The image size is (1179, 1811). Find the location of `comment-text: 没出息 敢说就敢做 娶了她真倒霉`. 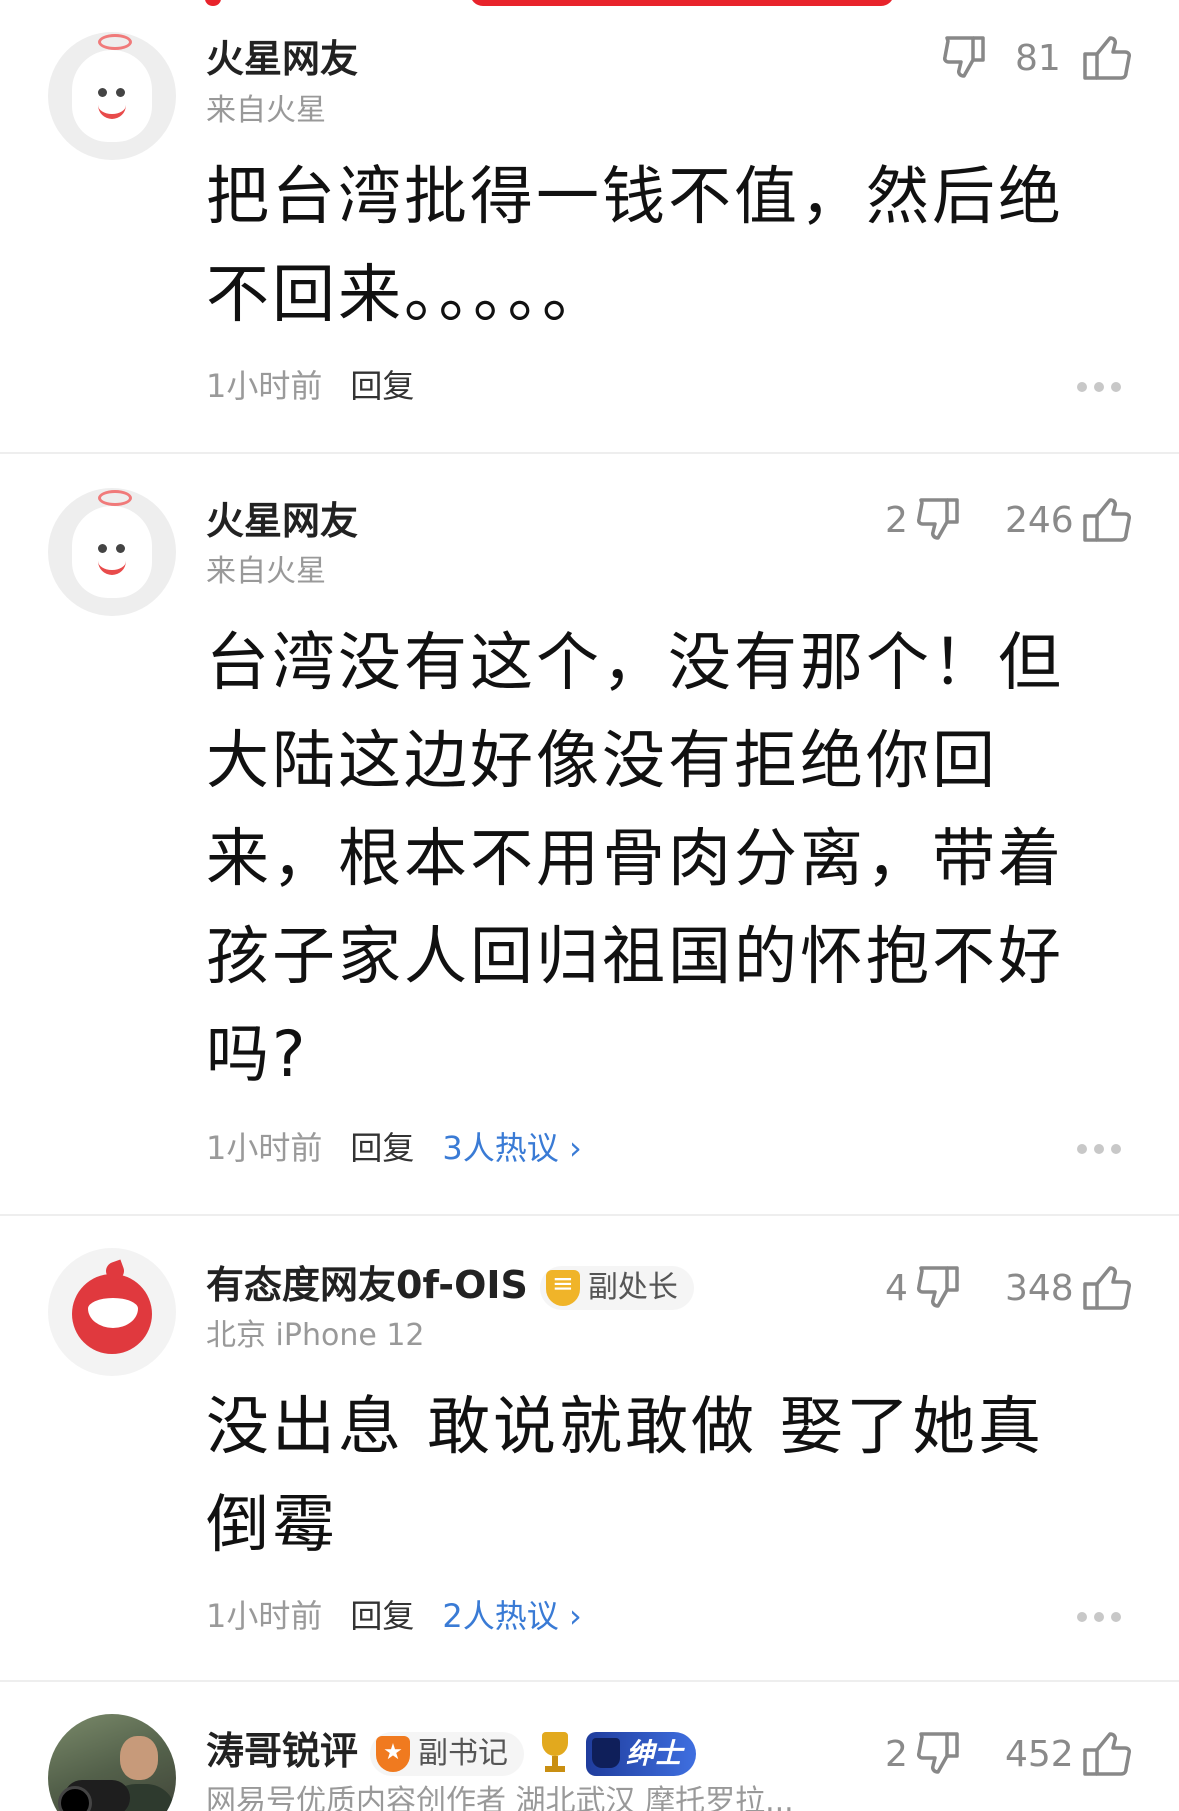

comment-text: 没出息 敢说就敢做 娶了她真倒霉 is located at coordinates (625, 1475).